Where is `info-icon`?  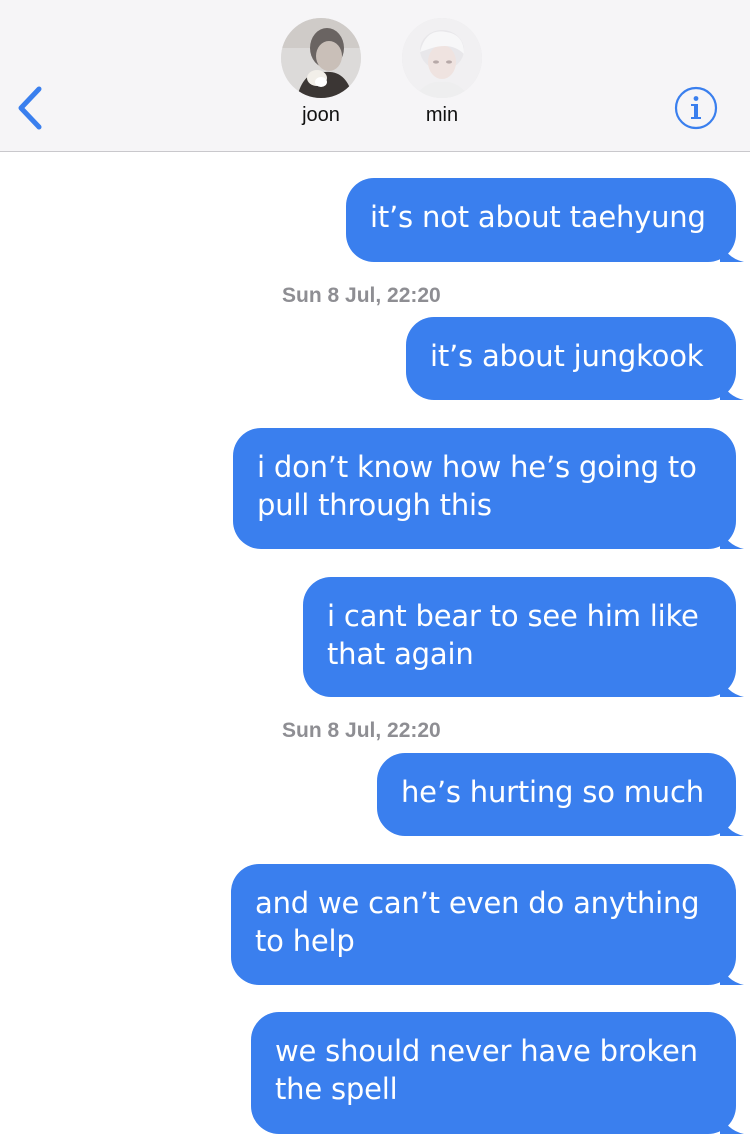 info-icon is located at coordinates (696, 108).